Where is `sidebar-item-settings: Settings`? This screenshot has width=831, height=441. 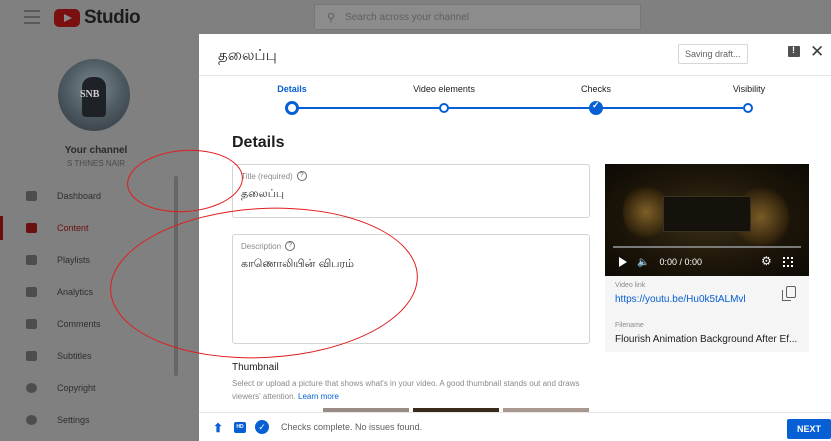 sidebar-item-settings: Settings is located at coordinates (96, 420).